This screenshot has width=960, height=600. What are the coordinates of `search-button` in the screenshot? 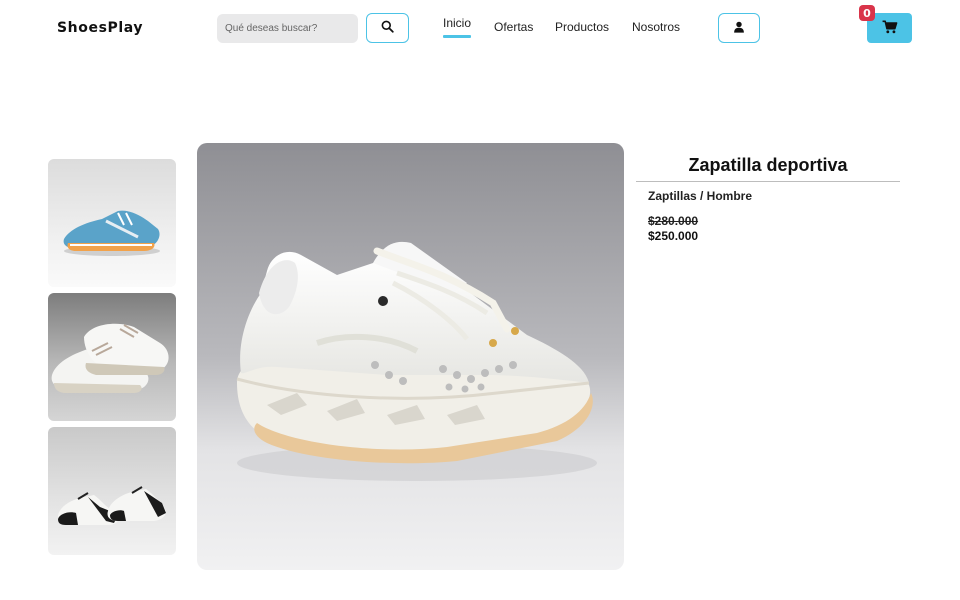 It's located at (387, 28).